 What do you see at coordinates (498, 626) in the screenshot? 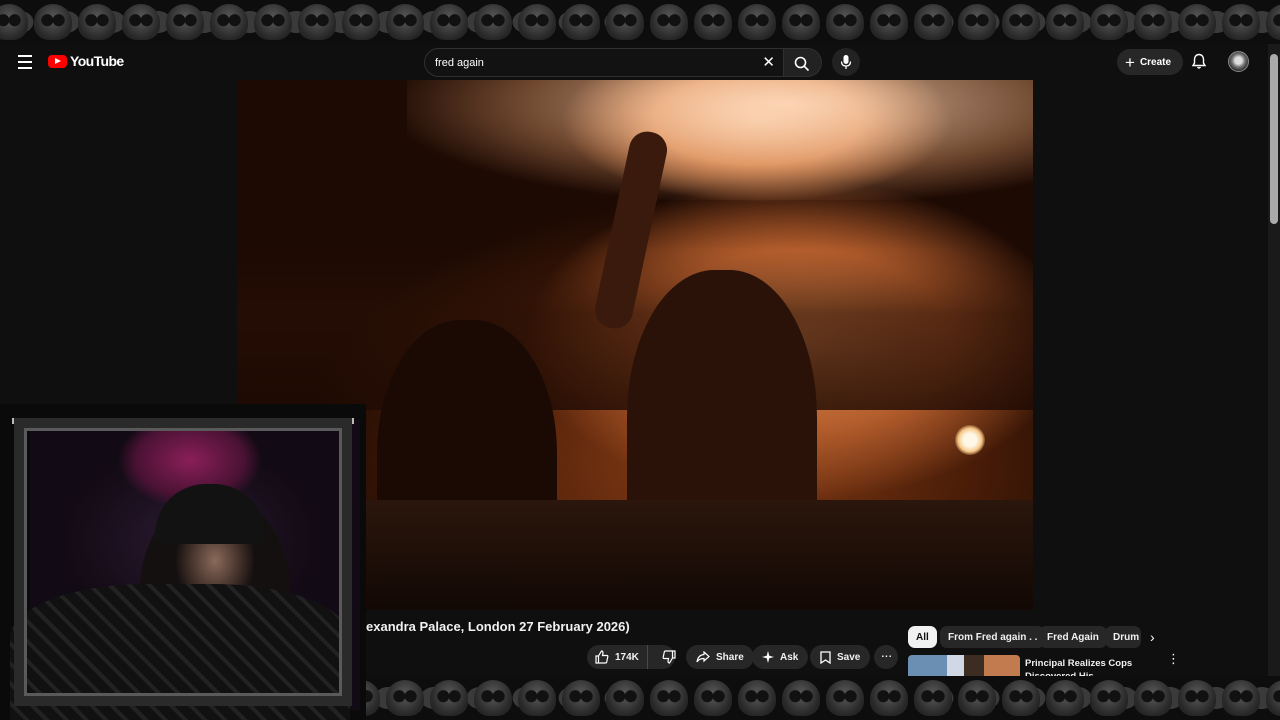
I see `video-title: exandra Palace, London 27 February 2026)` at bounding box center [498, 626].